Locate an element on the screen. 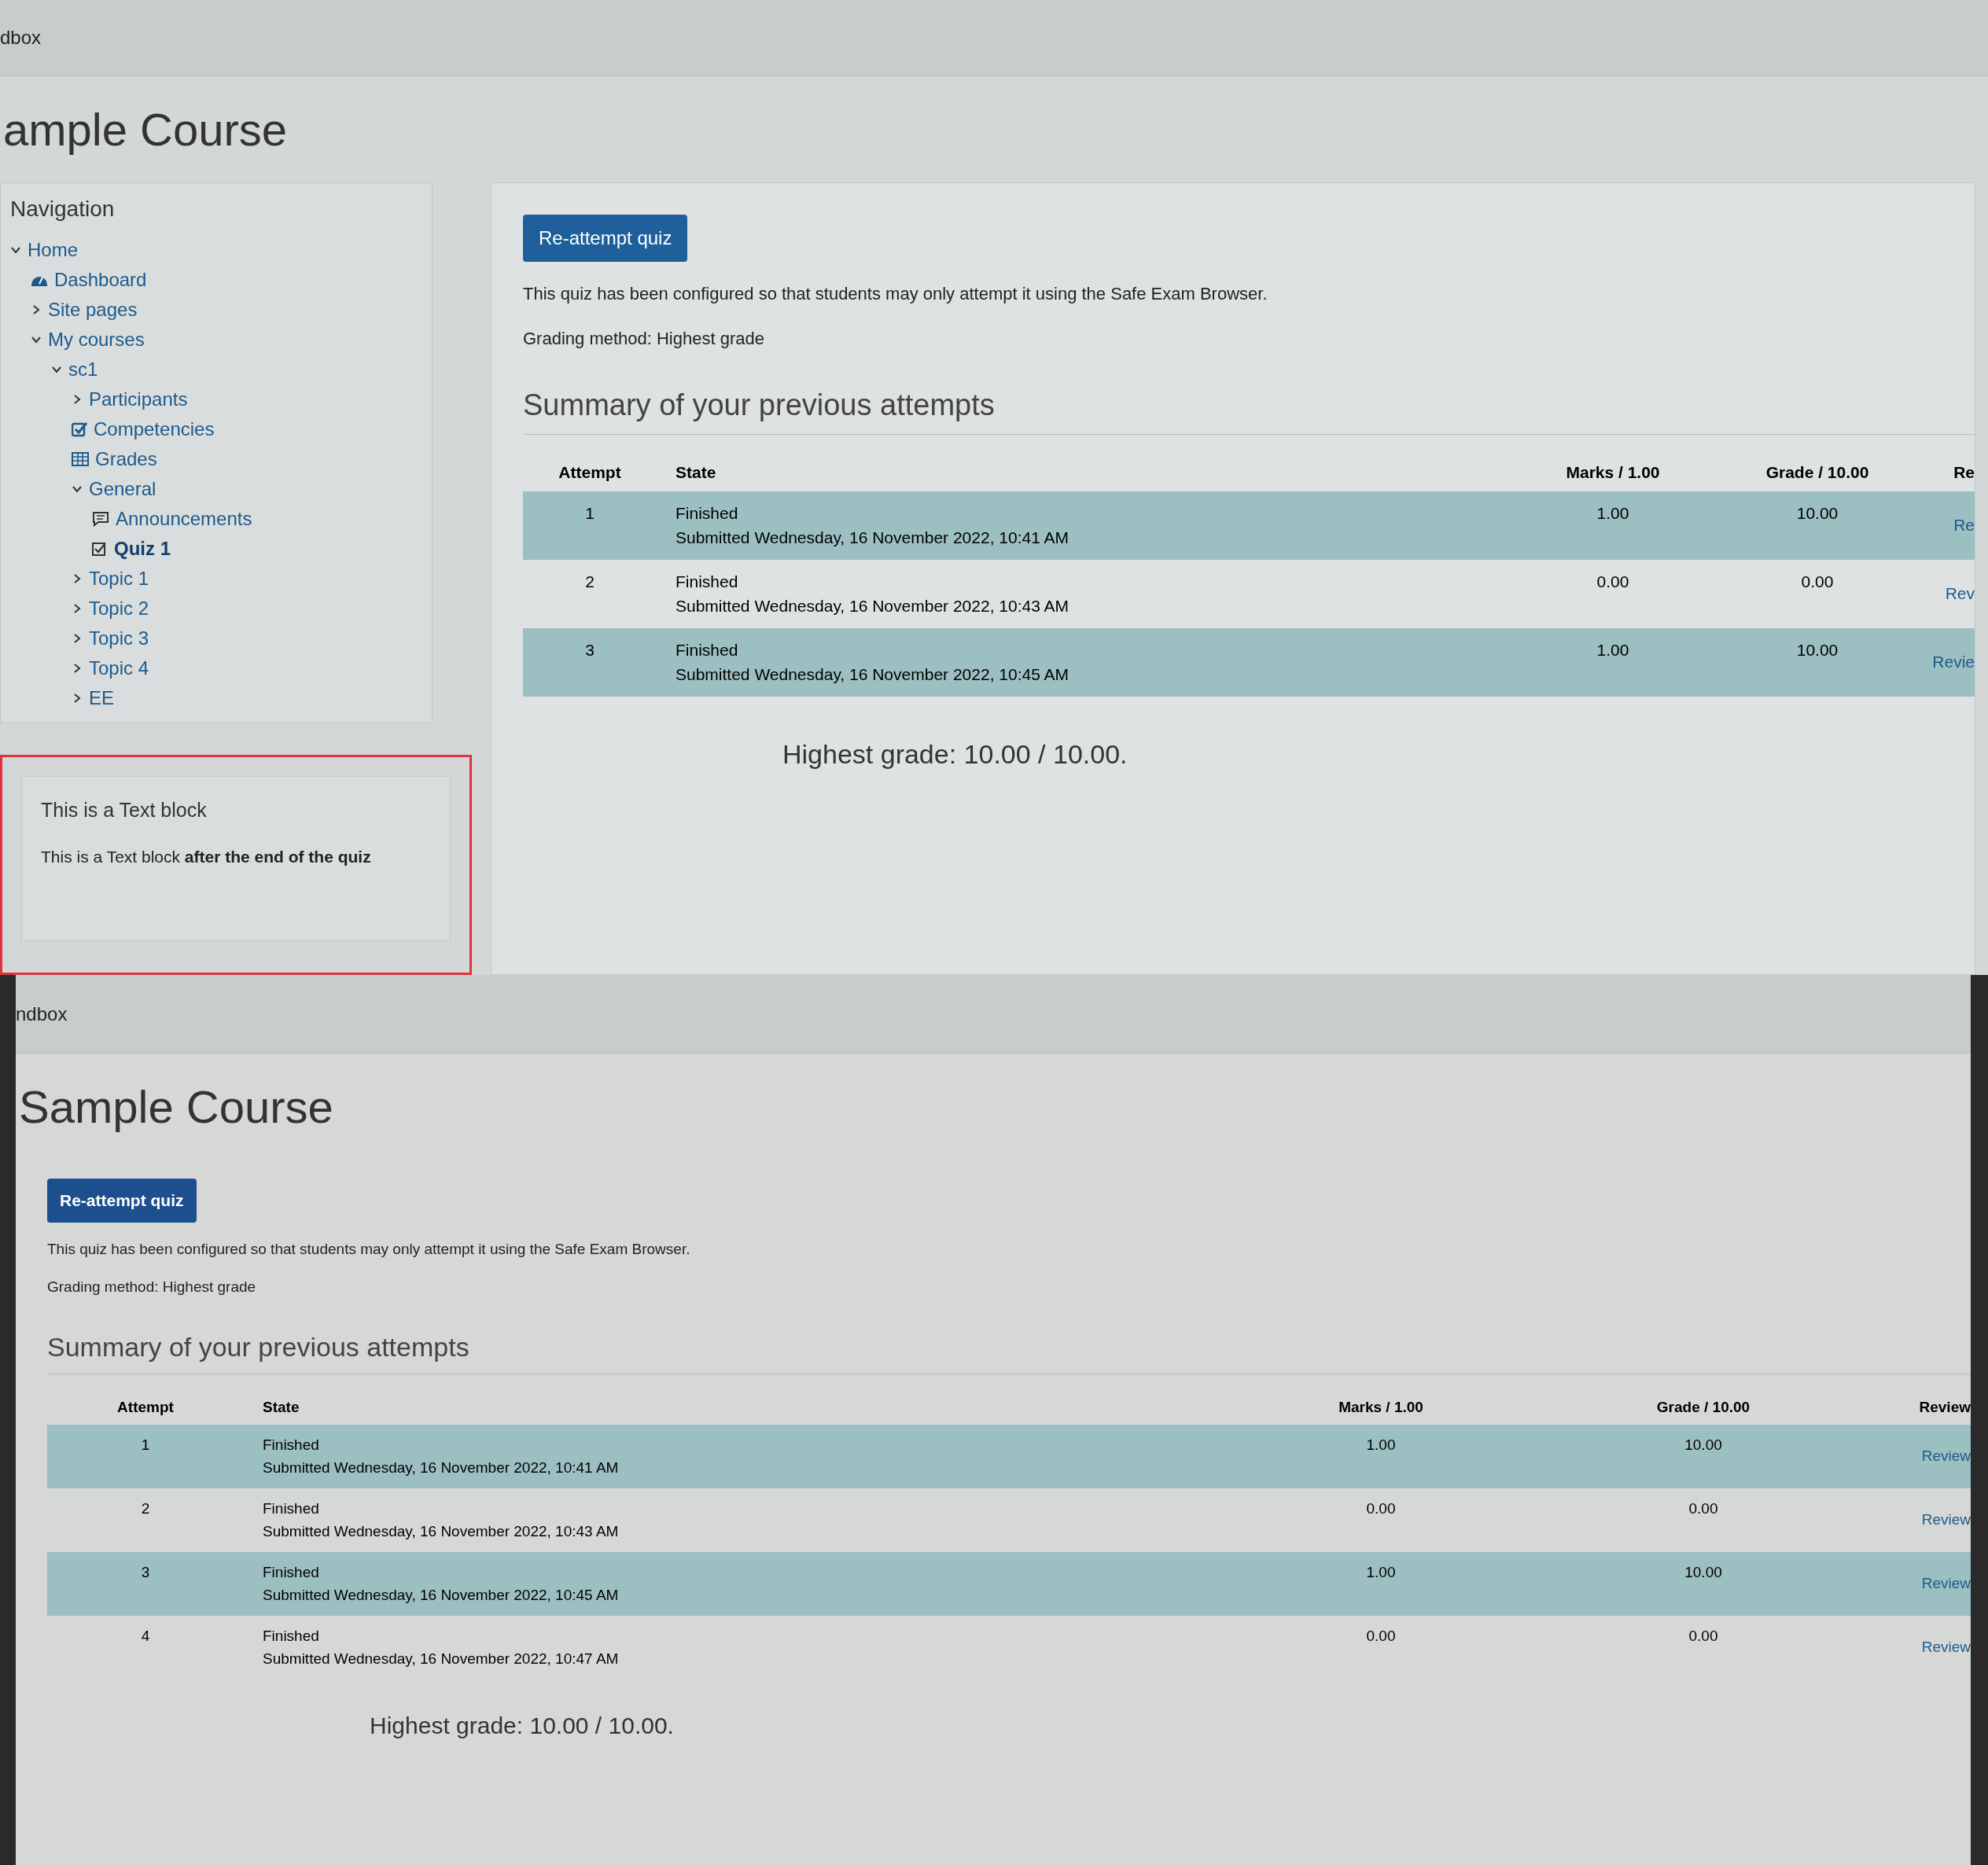 This screenshot has width=1988, height=1865. table-cell-text: 4 is located at coordinates (145, 1636).